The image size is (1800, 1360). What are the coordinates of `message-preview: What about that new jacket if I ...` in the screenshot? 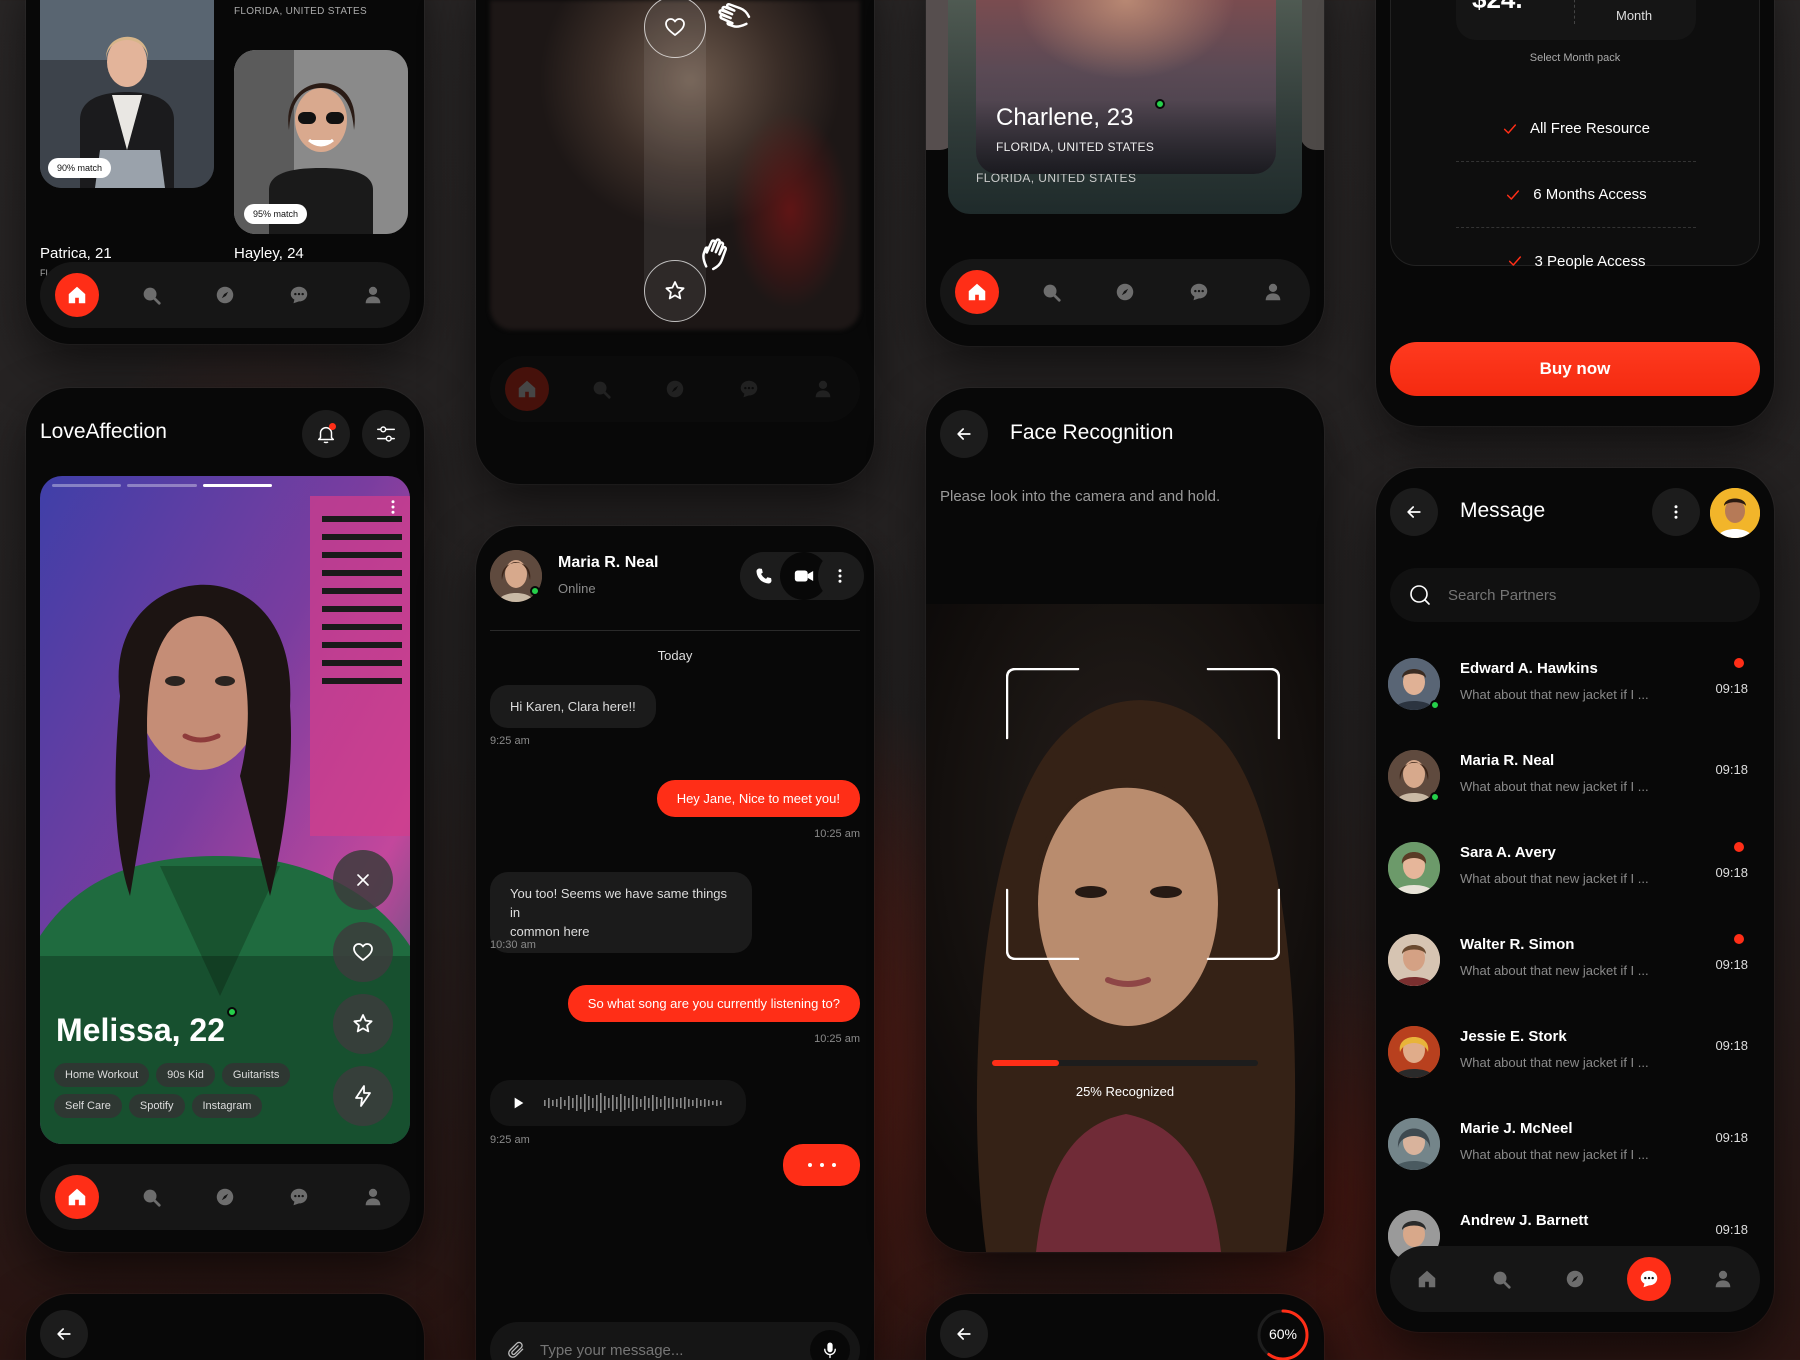 It's located at (1554, 970).